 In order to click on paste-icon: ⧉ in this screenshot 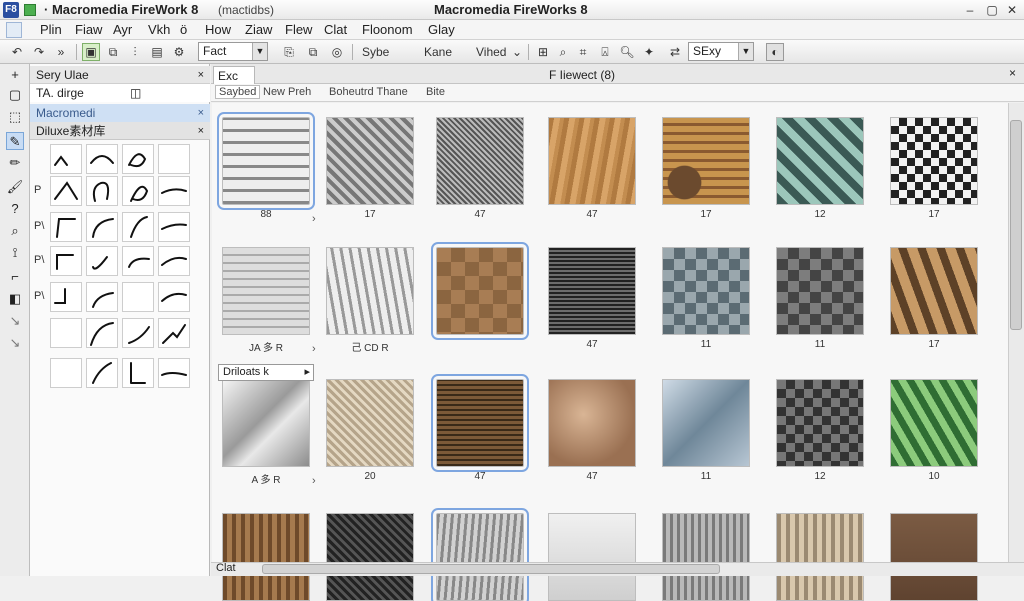, I will do `click(313, 52)`.